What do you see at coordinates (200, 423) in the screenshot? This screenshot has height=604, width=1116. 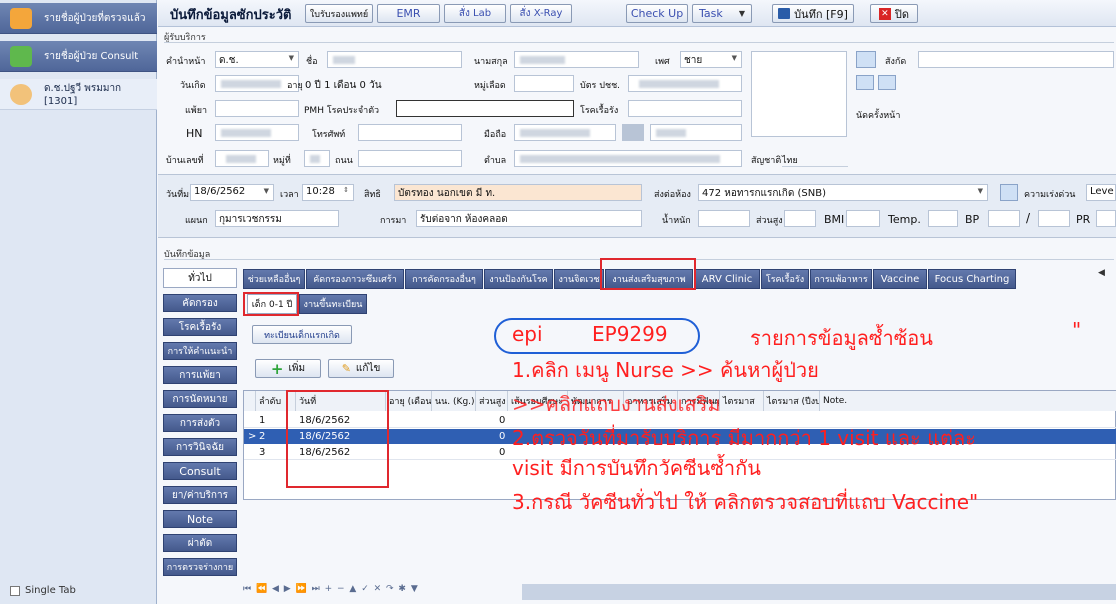 I see `sidetab-referral: การส่งตัว` at bounding box center [200, 423].